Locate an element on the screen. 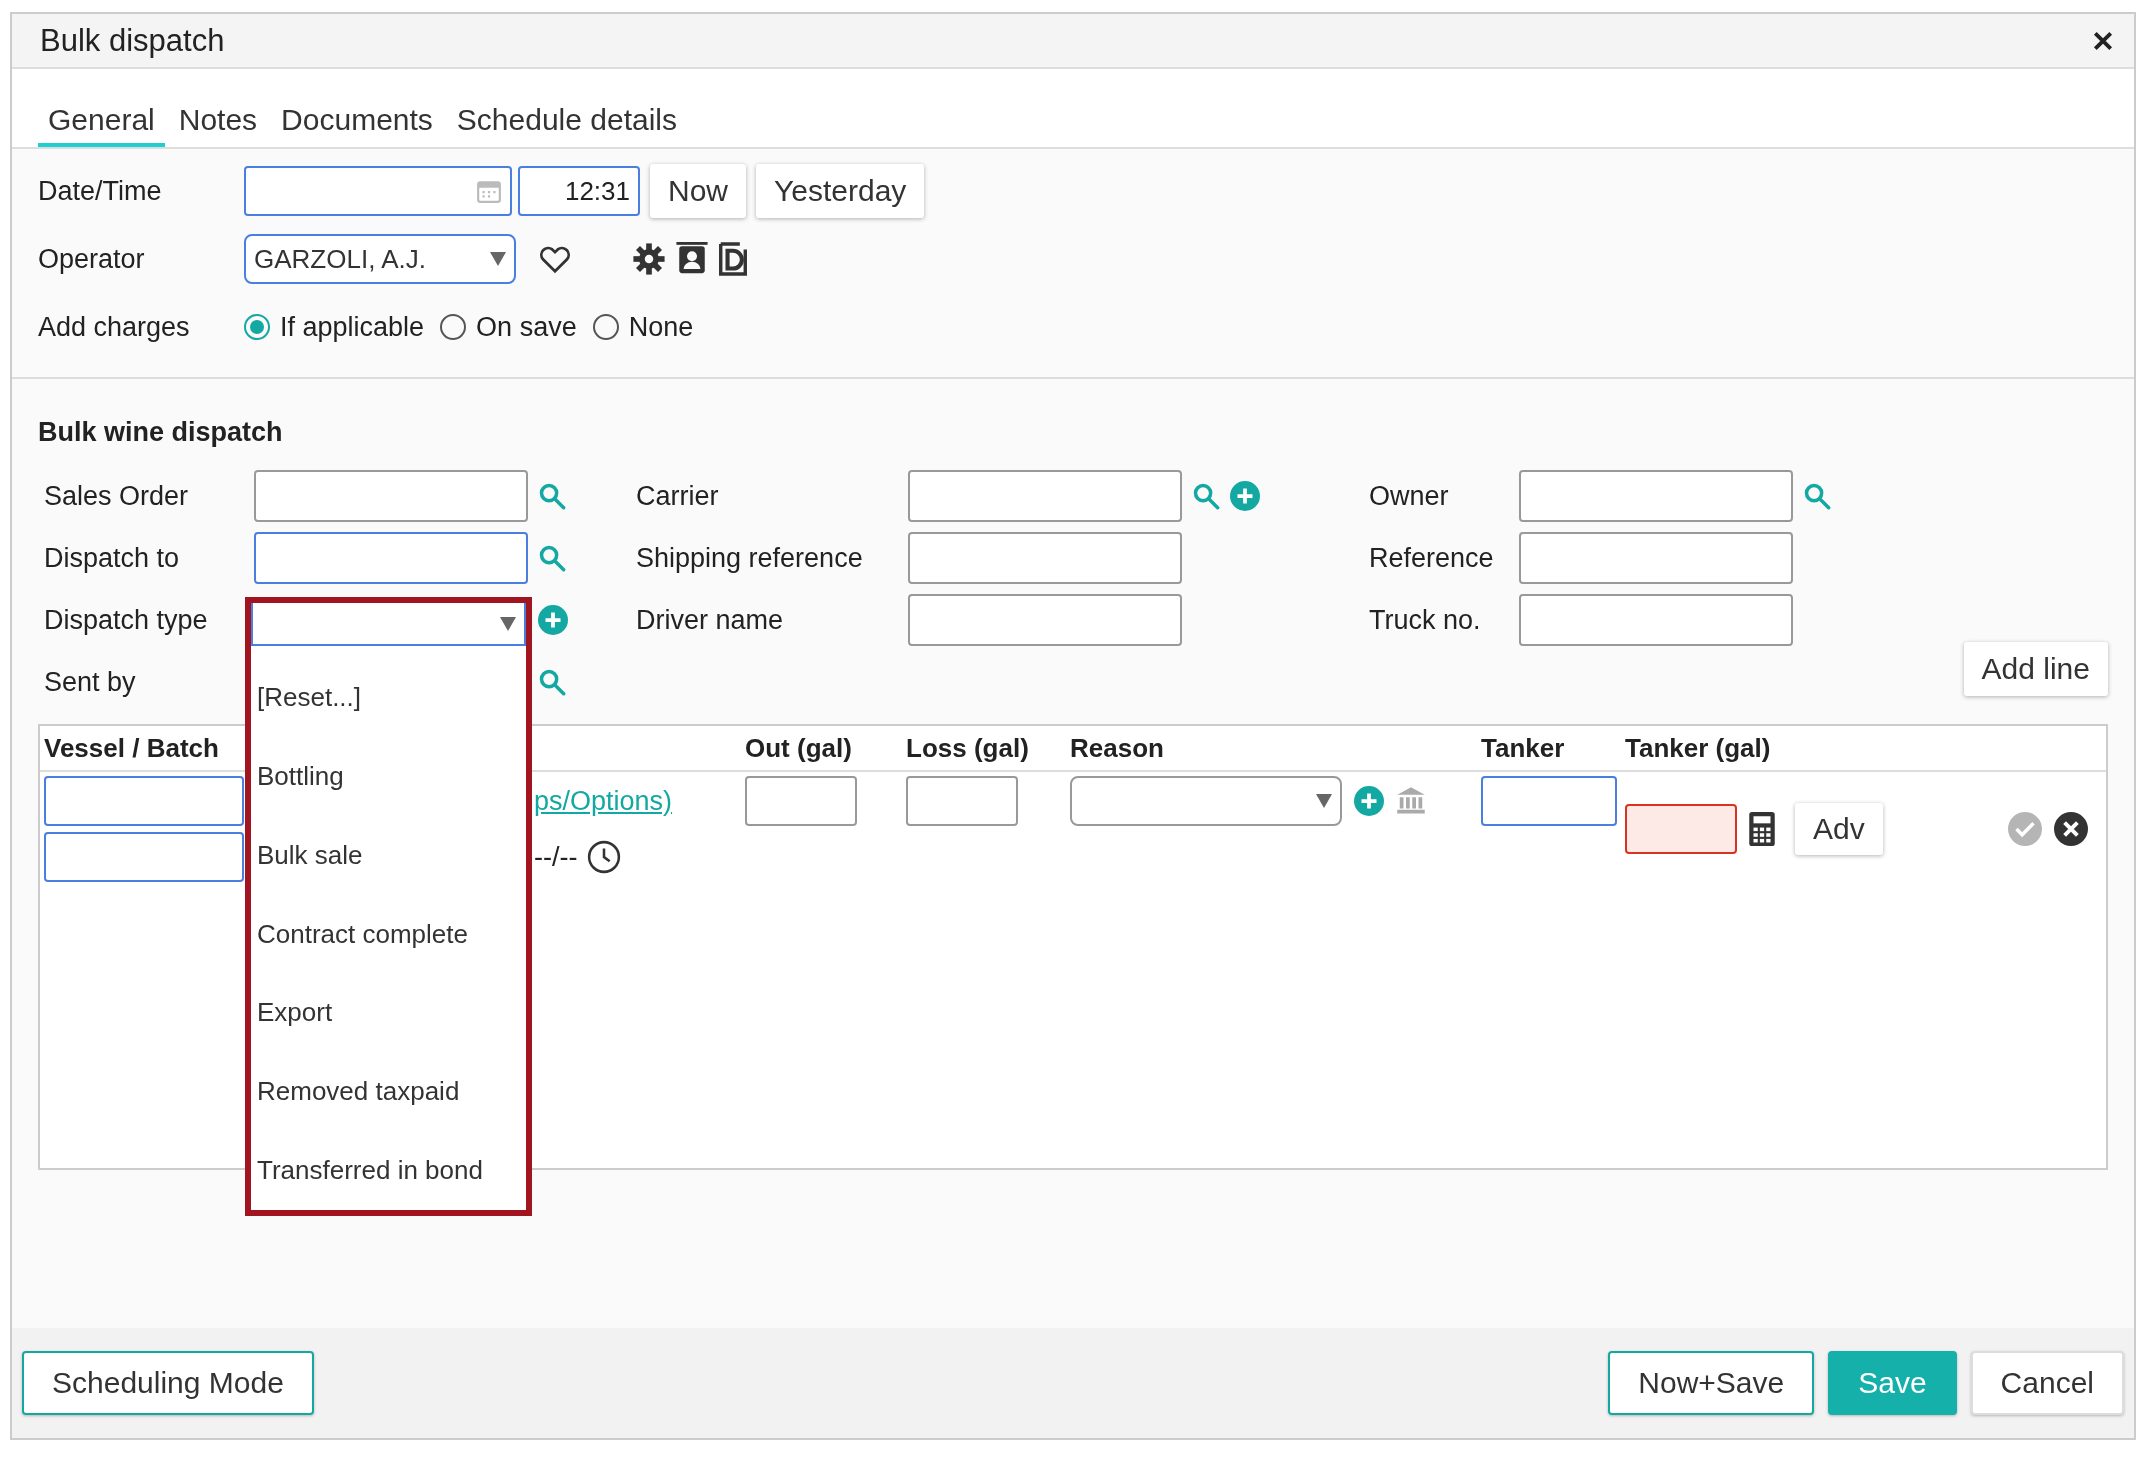 The width and height of the screenshot is (2146, 1459). menu-option: Bulk sale is located at coordinates (388, 855).